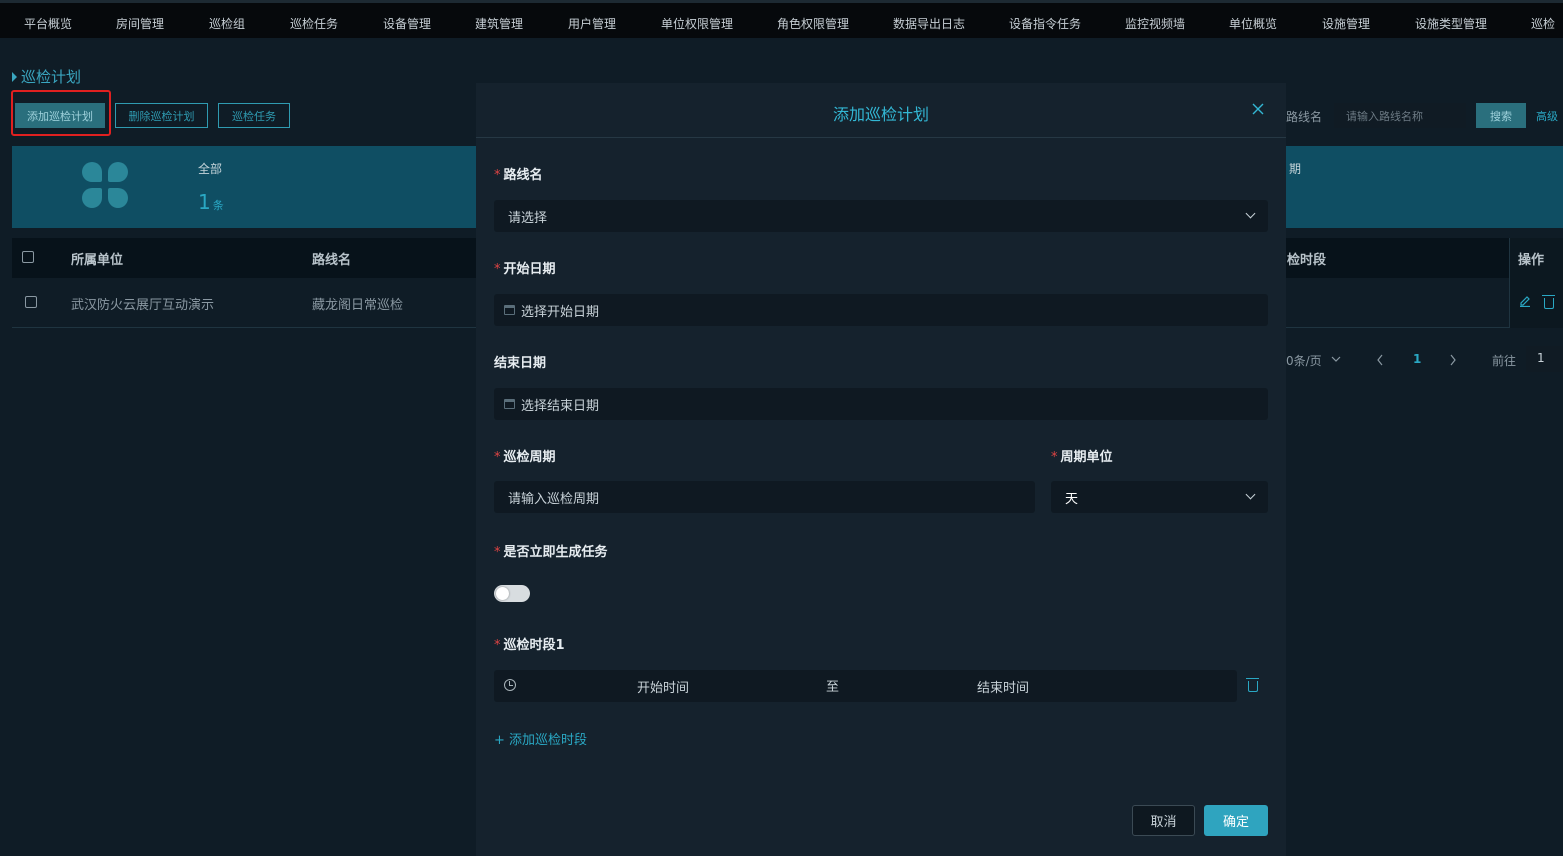 The width and height of the screenshot is (1563, 856). I want to click on goto-label: 前往, so click(1504, 361).